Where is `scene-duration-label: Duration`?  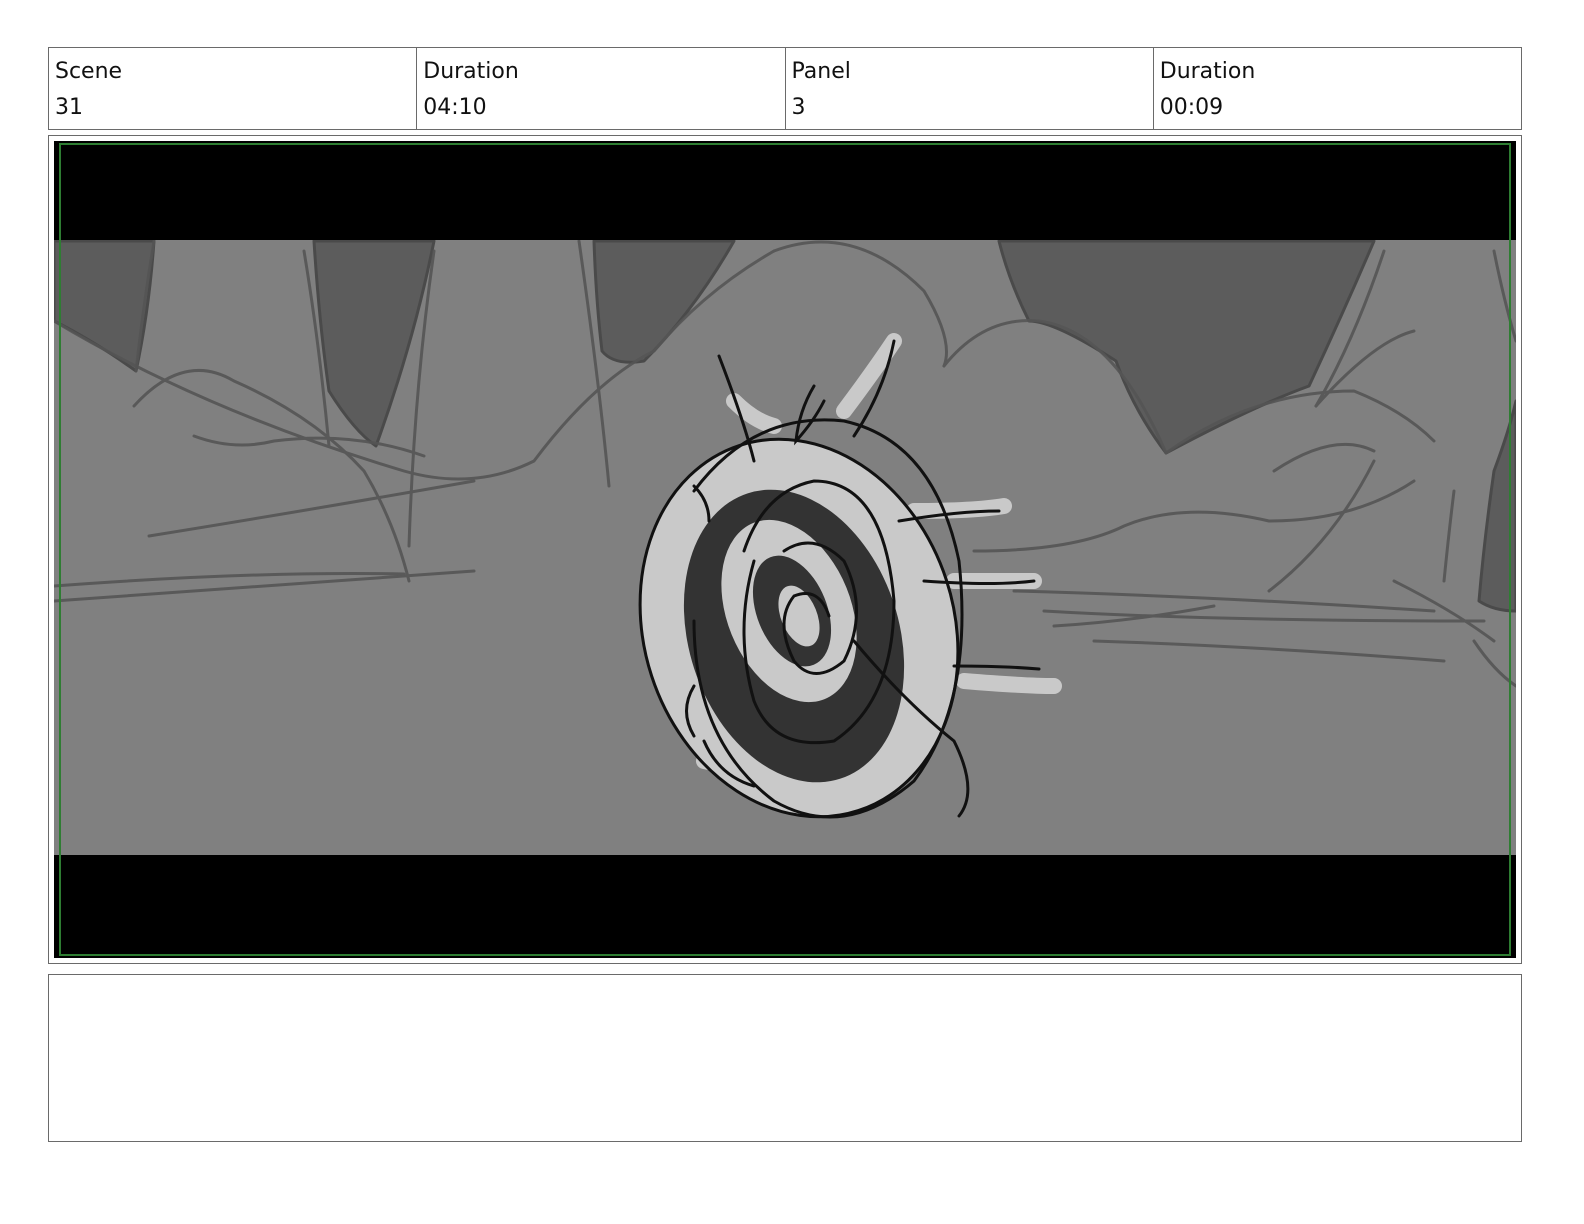 scene-duration-label: Duration is located at coordinates (471, 71).